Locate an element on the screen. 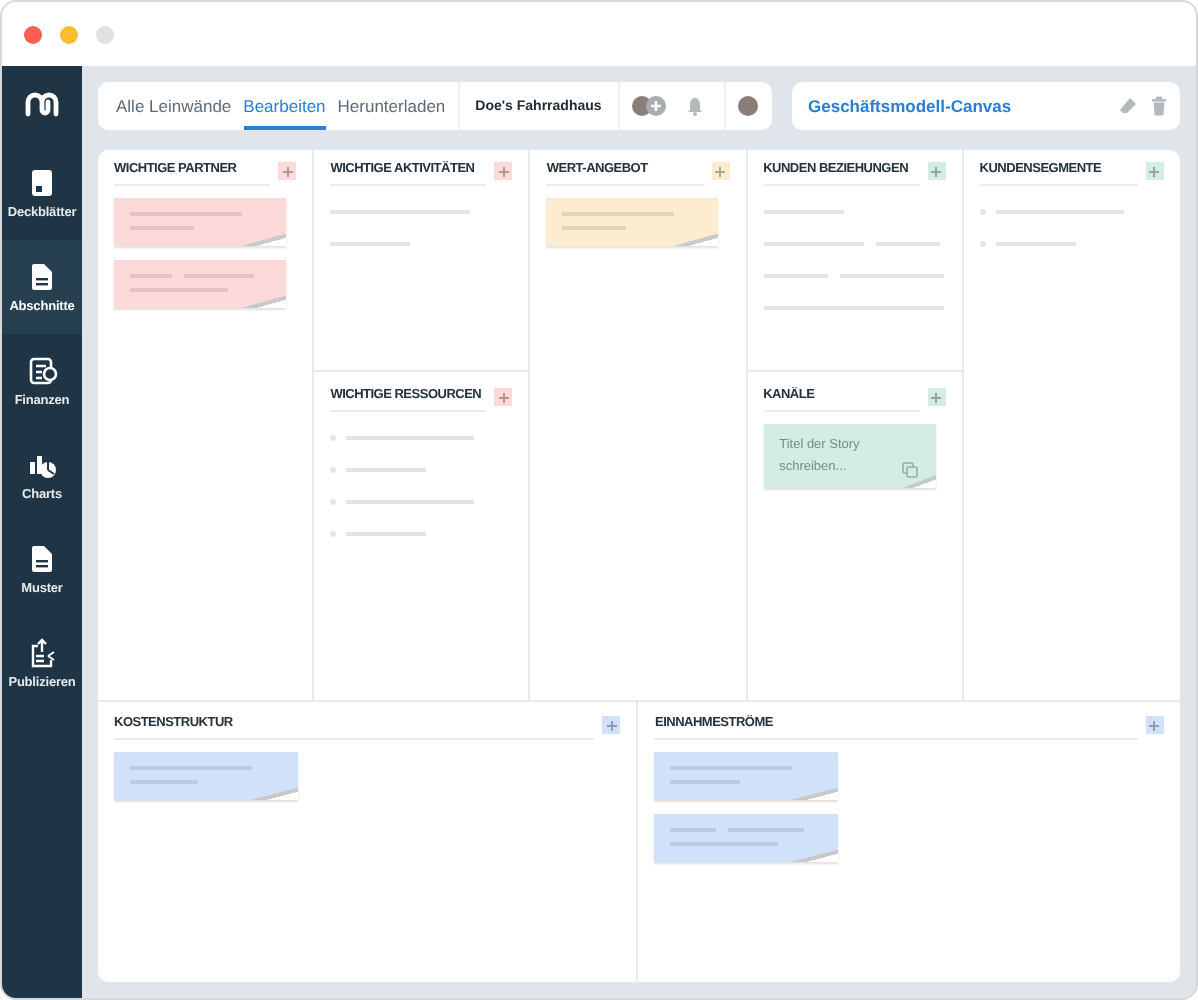 The height and width of the screenshot is (1000, 1198). share-document-icon is located at coordinates (42, 652).